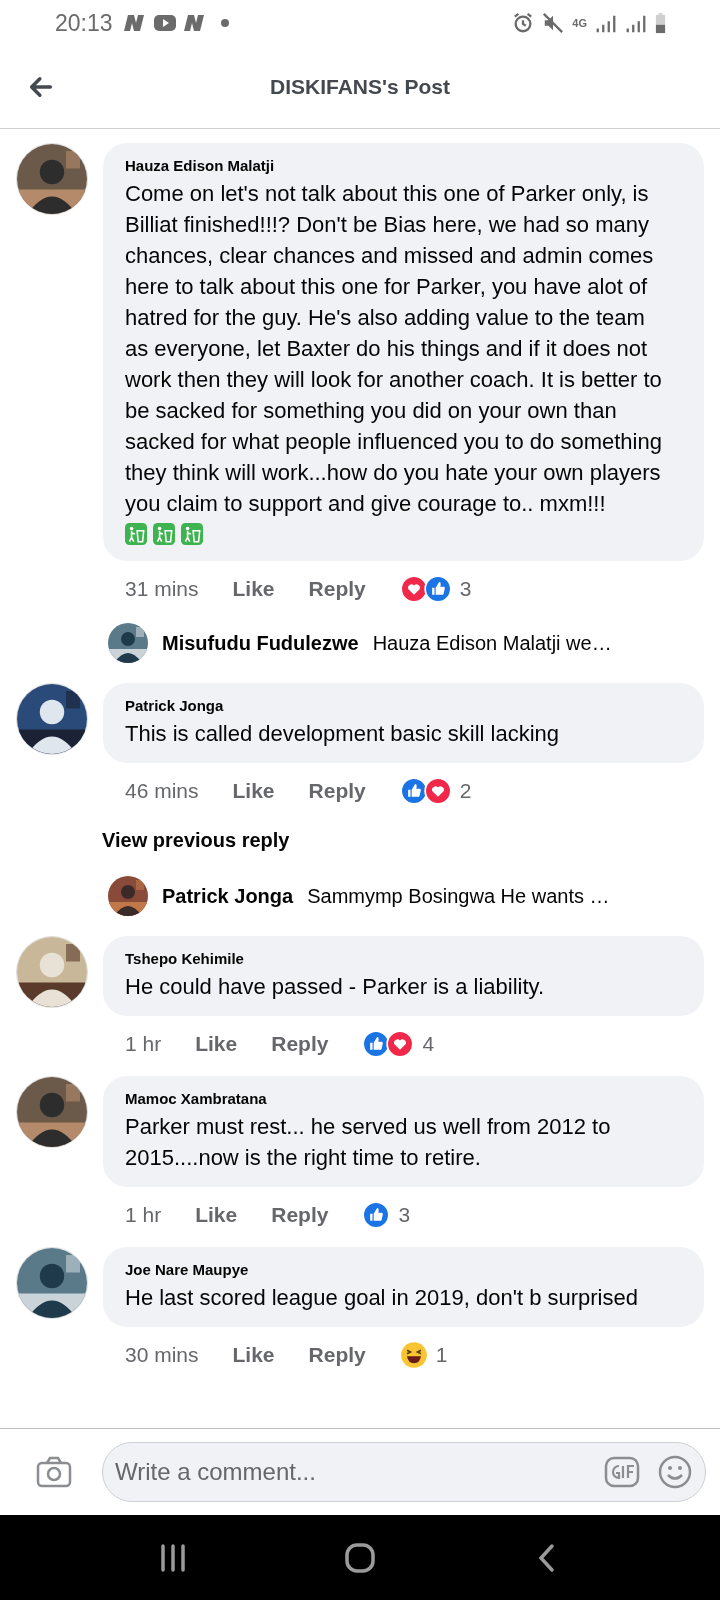 The width and height of the screenshot is (720, 1600). What do you see at coordinates (523, 23) in the screenshot?
I see `alarm-icon` at bounding box center [523, 23].